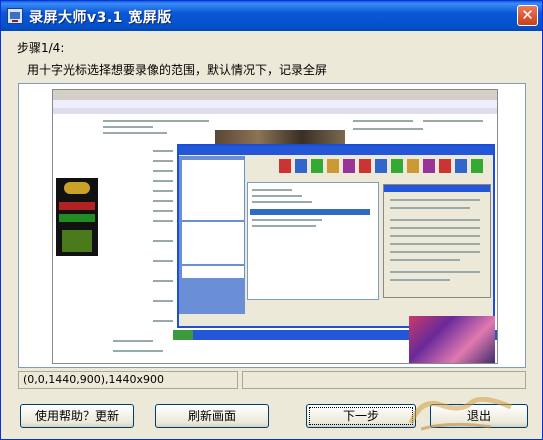  I want to click on window-title: 录屏大师v3.1 宽屏版, so click(100, 18).